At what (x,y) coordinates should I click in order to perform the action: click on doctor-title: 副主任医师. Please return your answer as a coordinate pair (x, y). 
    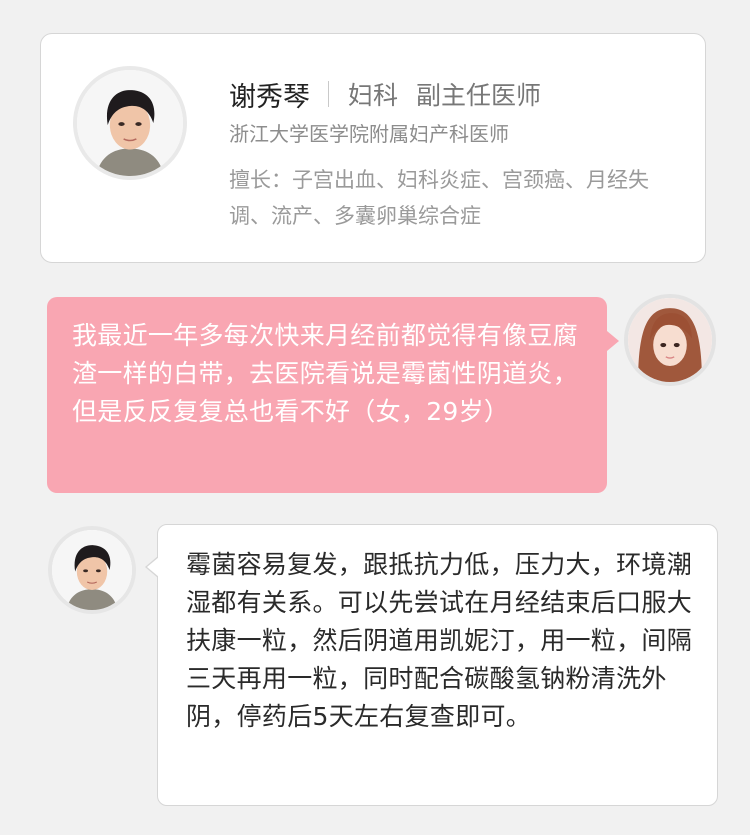
    Looking at the image, I should click on (479, 95).